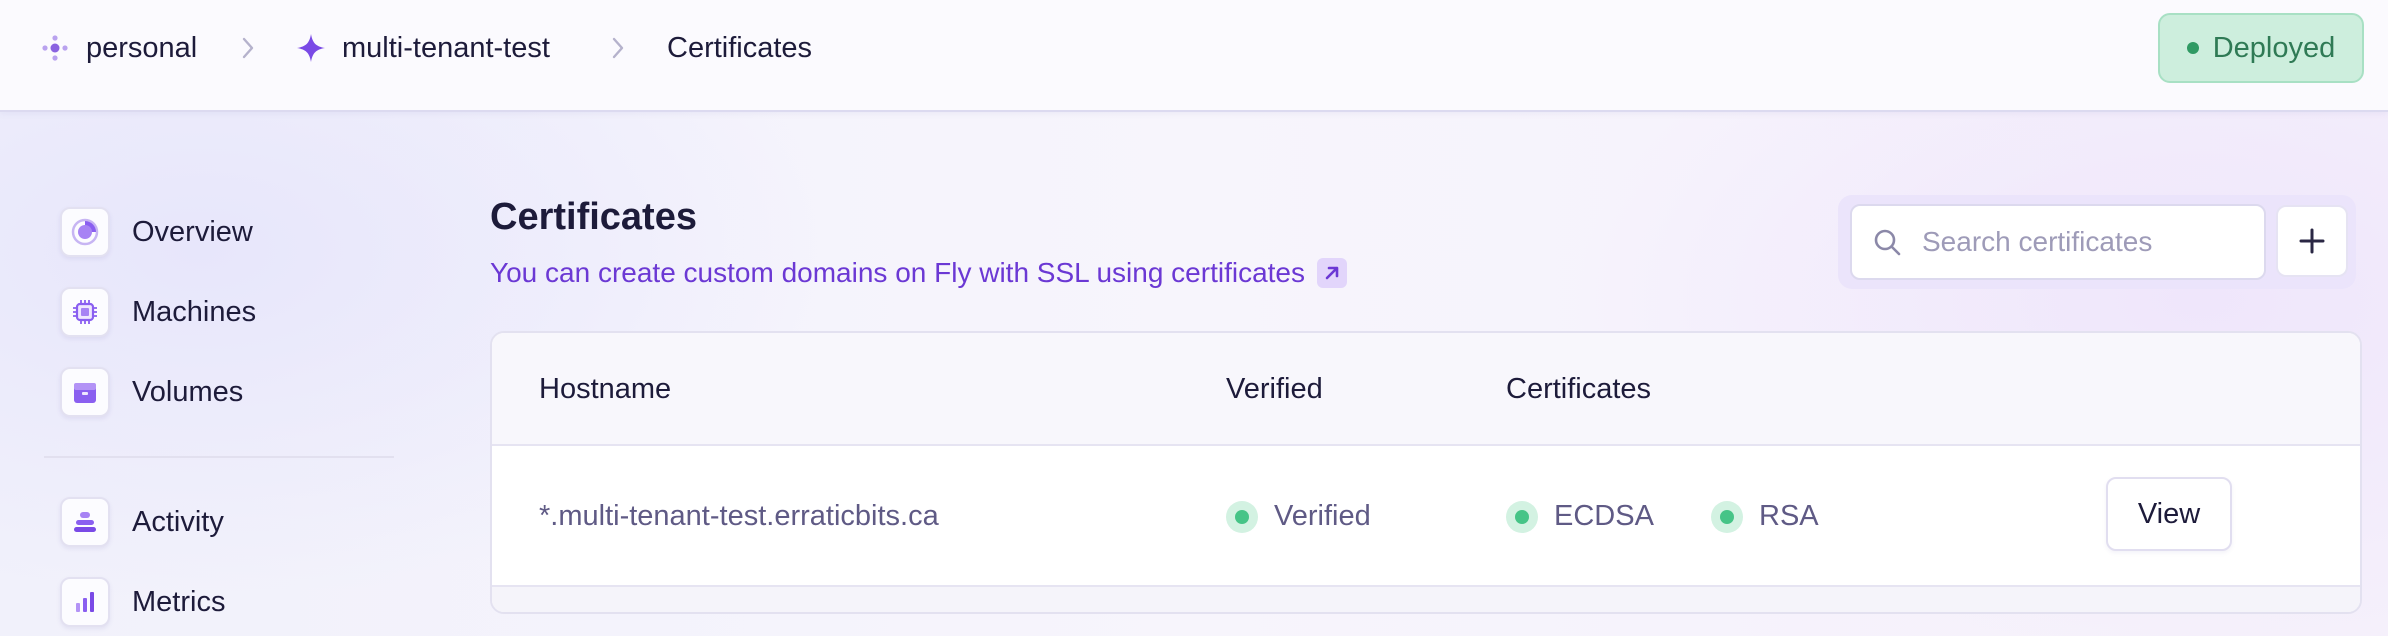 This screenshot has height=636, width=2388. What do you see at coordinates (142, 47) in the screenshot?
I see `breadcrumb-org-label: personal` at bounding box center [142, 47].